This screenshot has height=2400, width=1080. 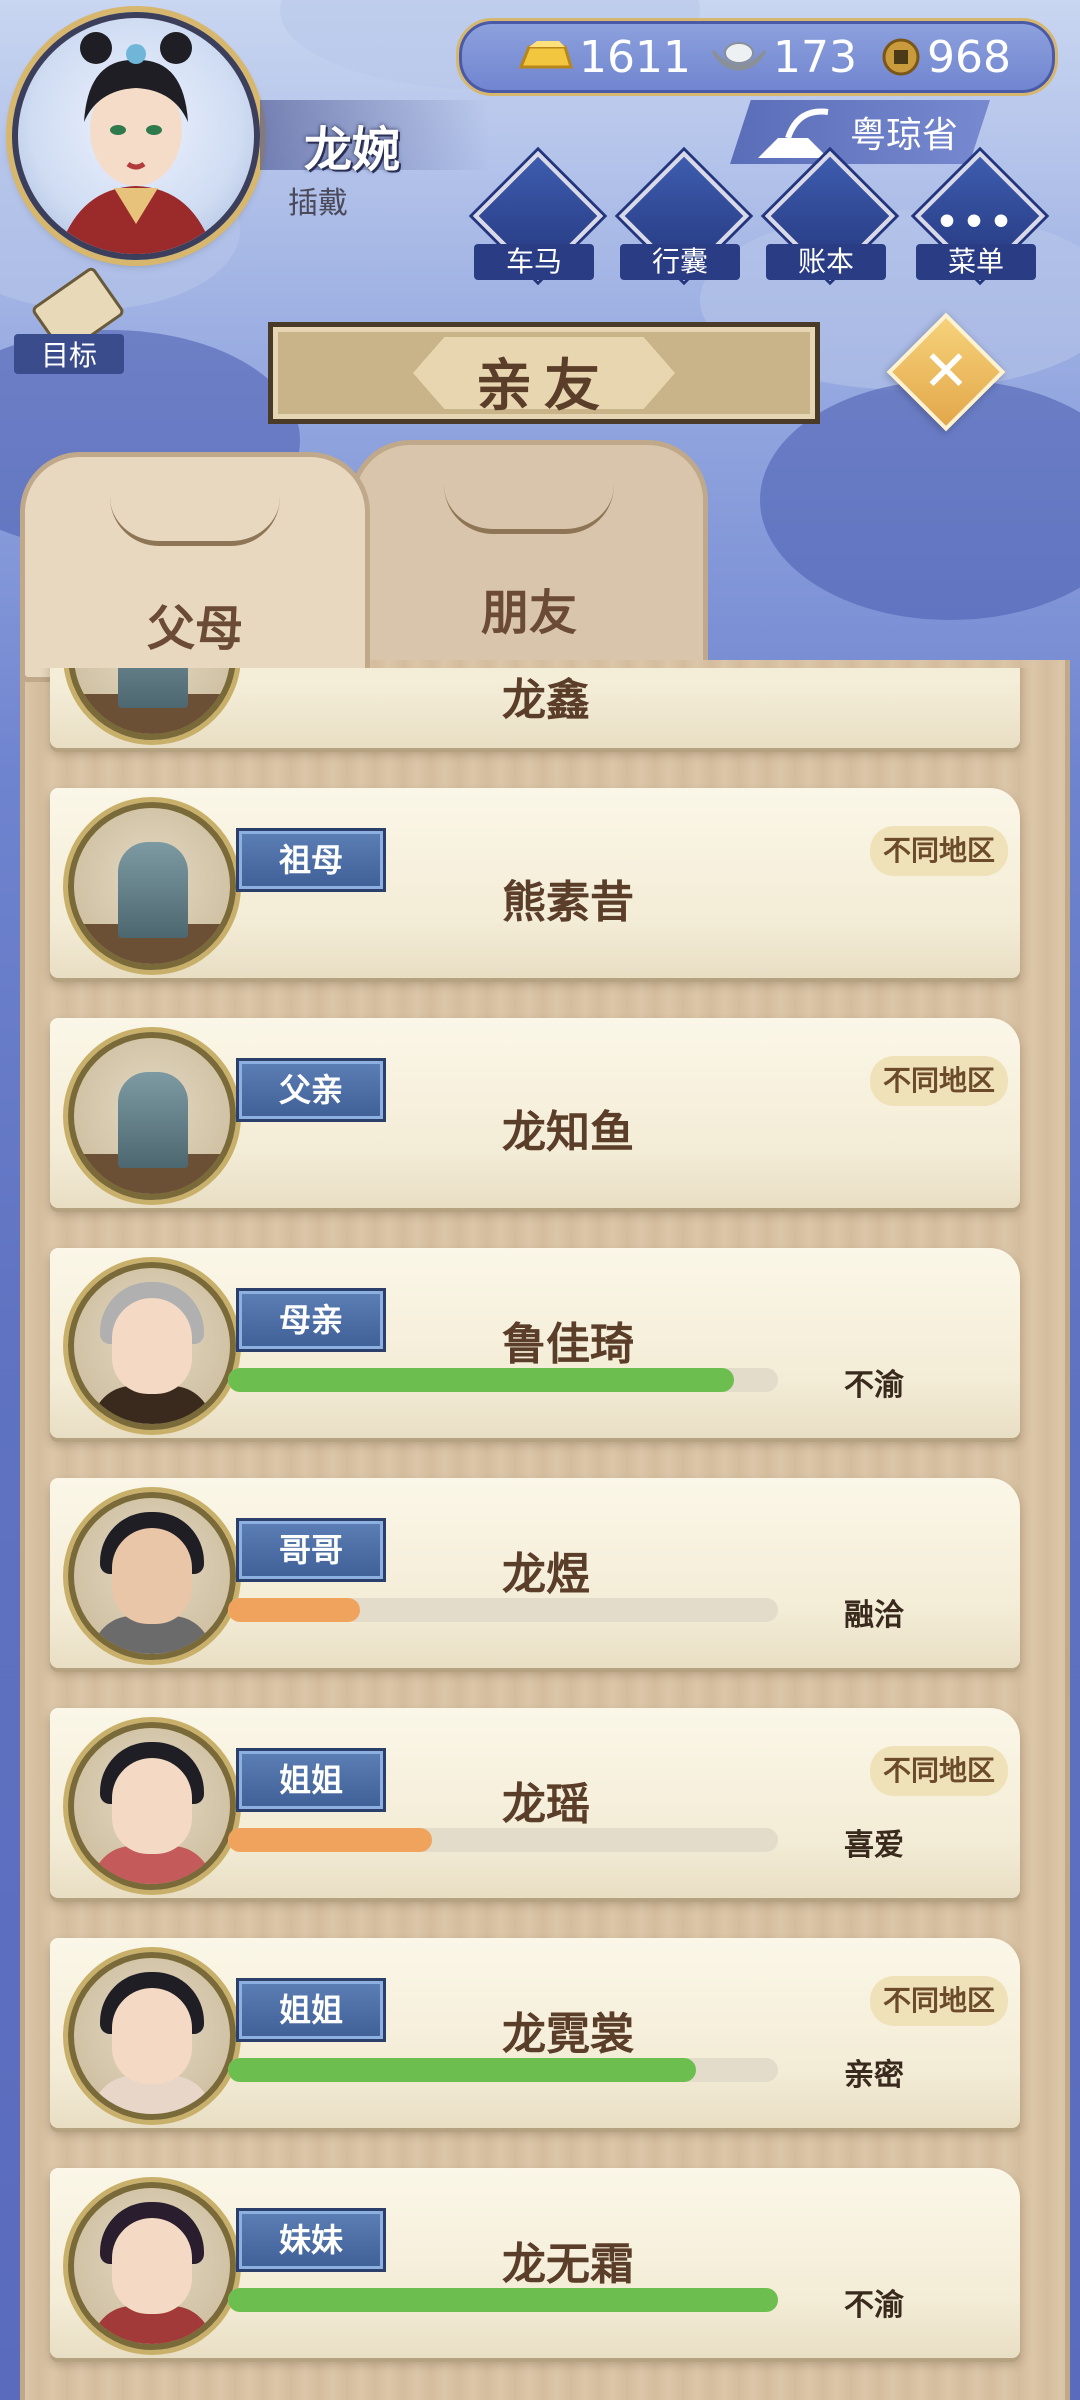 What do you see at coordinates (311, 1090) in the screenshot?
I see `relation-tag: 父亲` at bounding box center [311, 1090].